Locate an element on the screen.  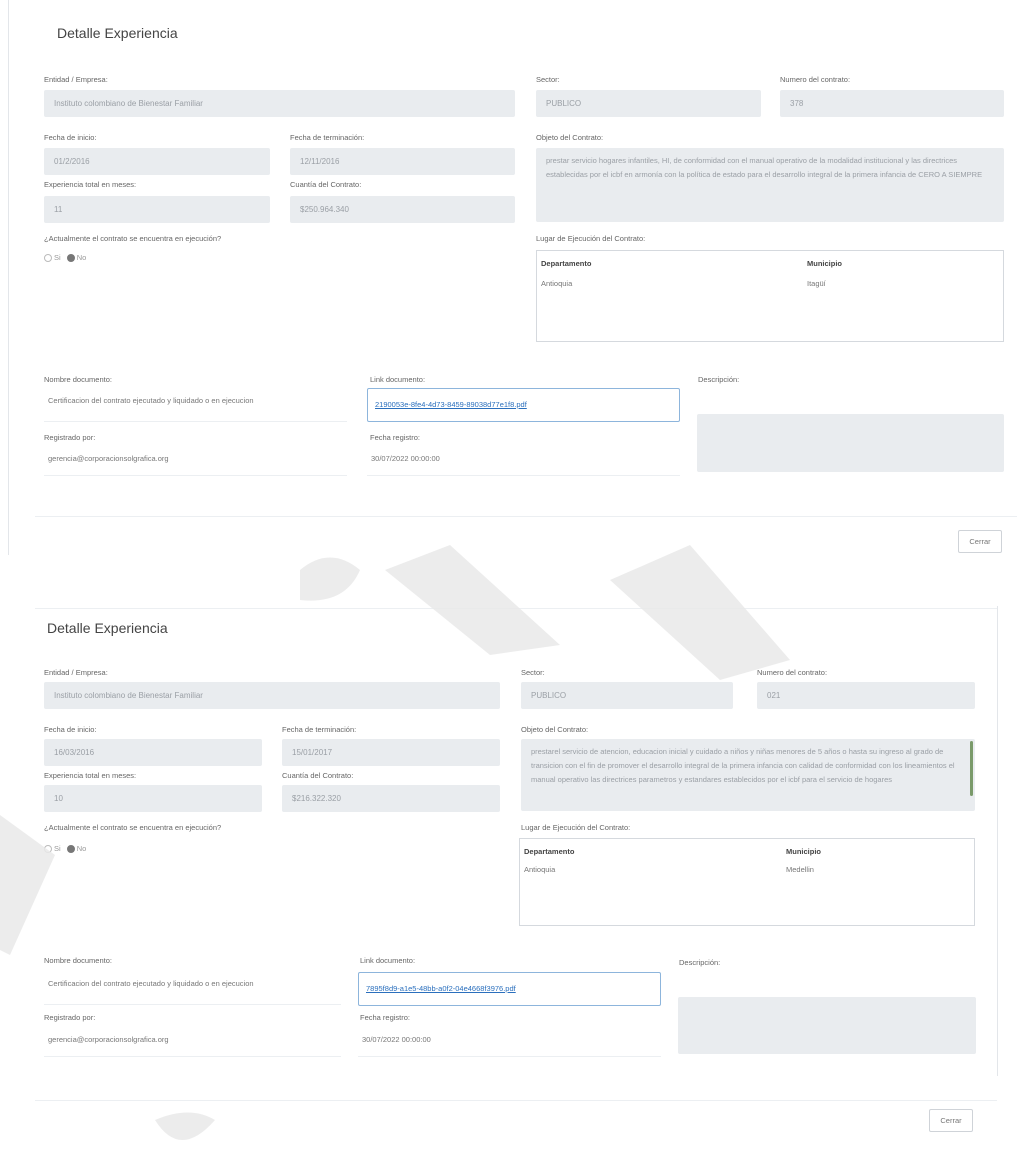
lugar-ejecucion-table: Departamento Municipio Antioquia Itagüí is located at coordinates (770, 296).